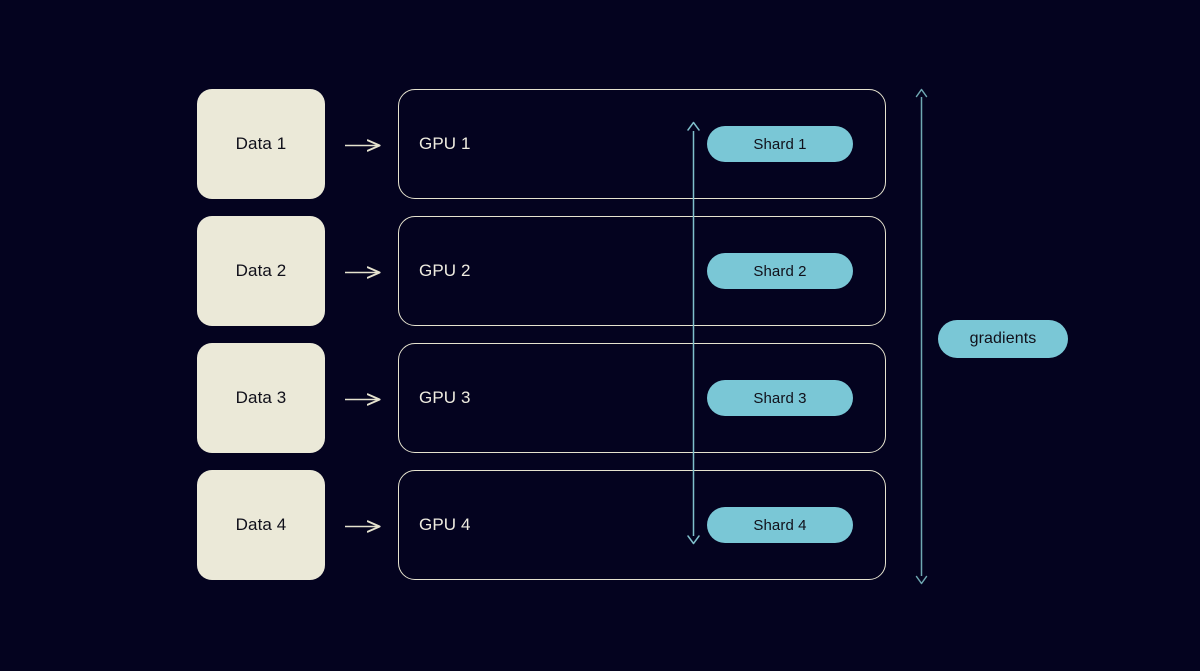  I want to click on gpu-label: GPU 1, so click(445, 143).